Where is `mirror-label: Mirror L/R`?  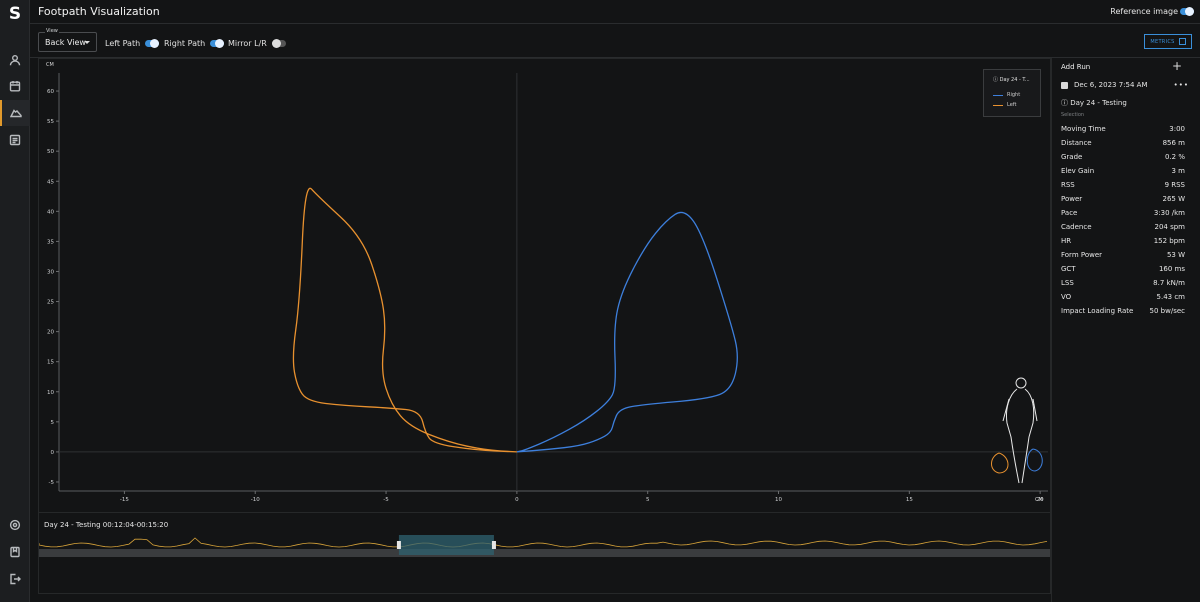 mirror-label: Mirror L/R is located at coordinates (247, 43).